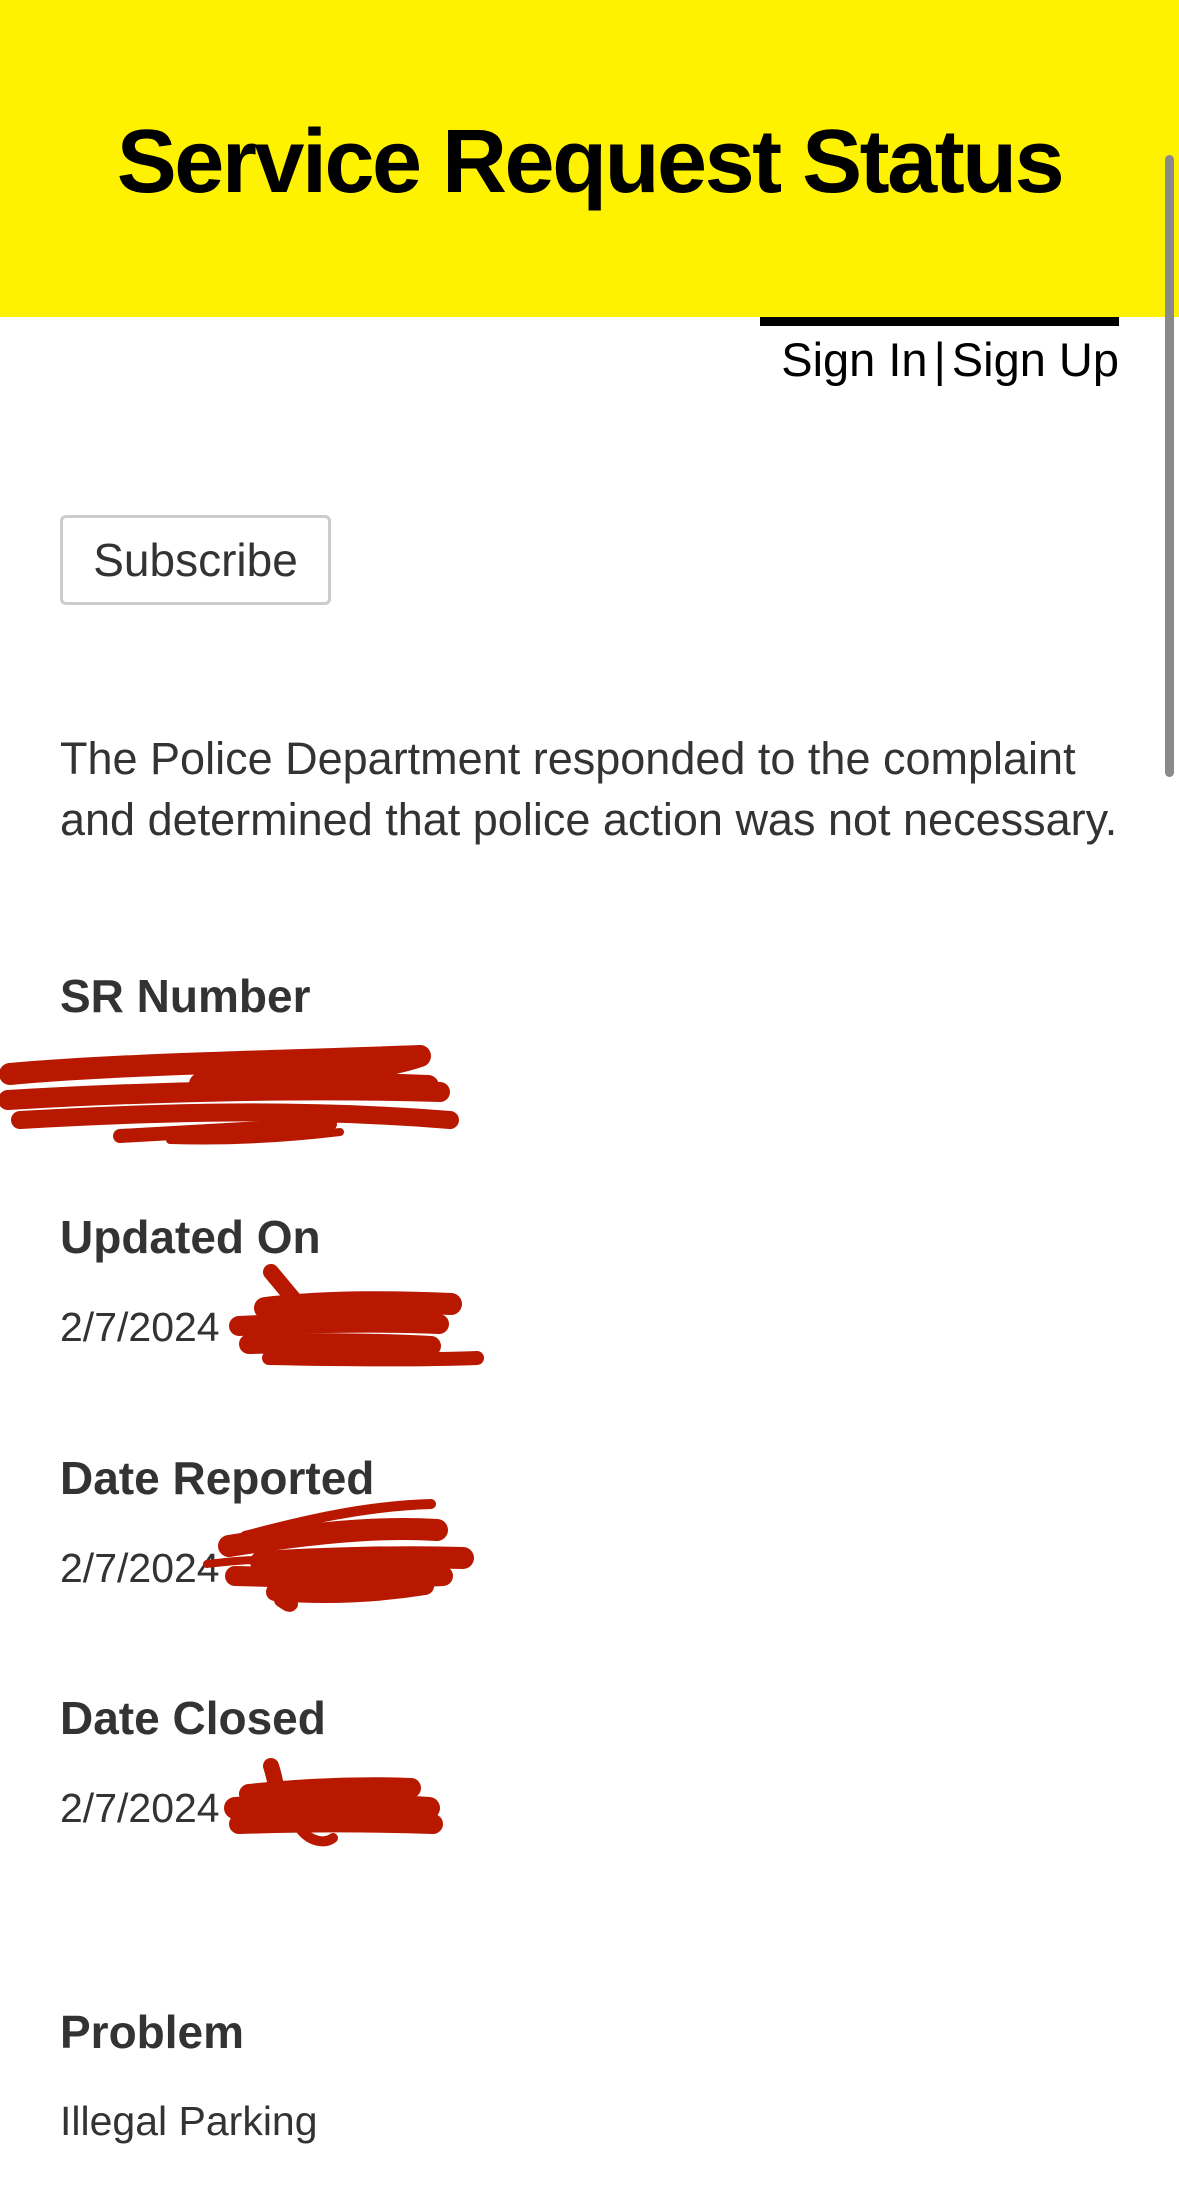 This screenshot has height=2203, width=1179. What do you see at coordinates (140, 1327) in the screenshot?
I see `updated-on-value: 2/7/2024` at bounding box center [140, 1327].